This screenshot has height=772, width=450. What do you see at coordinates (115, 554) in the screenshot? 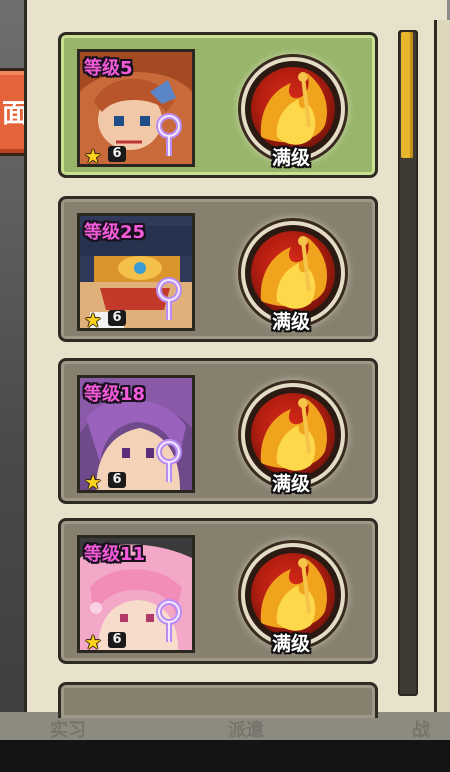
I see `hero-level-label: 等级11` at bounding box center [115, 554].